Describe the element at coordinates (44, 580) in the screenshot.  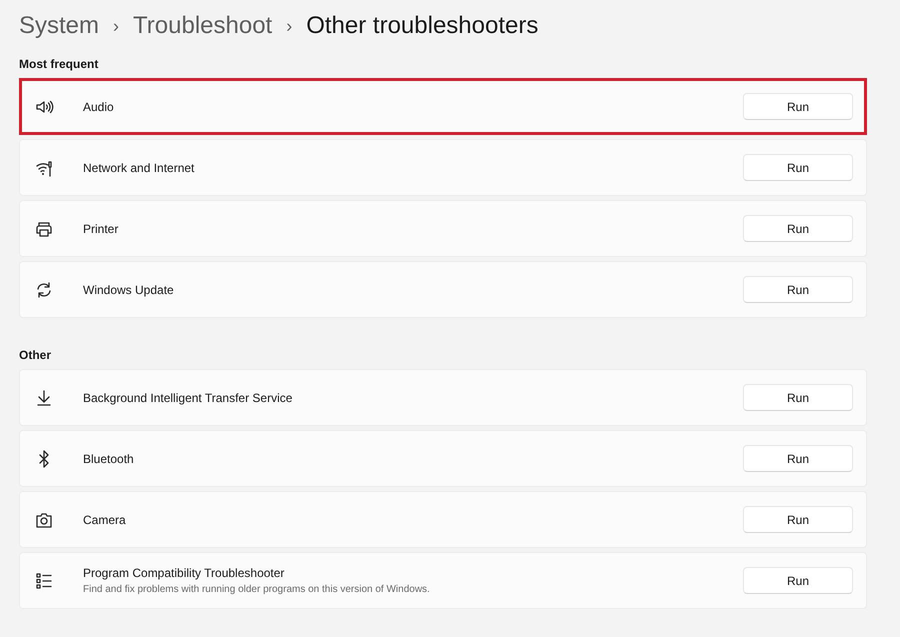
I see `list-icon` at that location.